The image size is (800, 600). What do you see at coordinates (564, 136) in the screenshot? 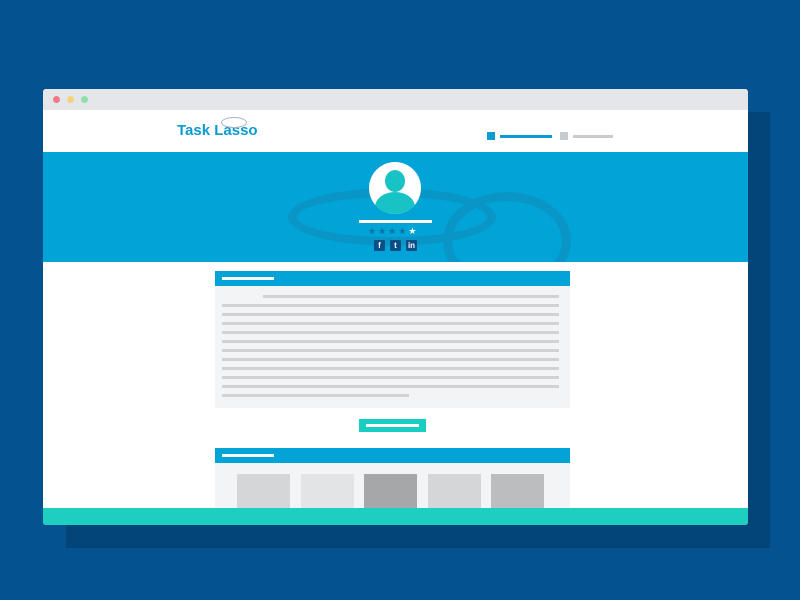
I see `nav-step-2-icon` at bounding box center [564, 136].